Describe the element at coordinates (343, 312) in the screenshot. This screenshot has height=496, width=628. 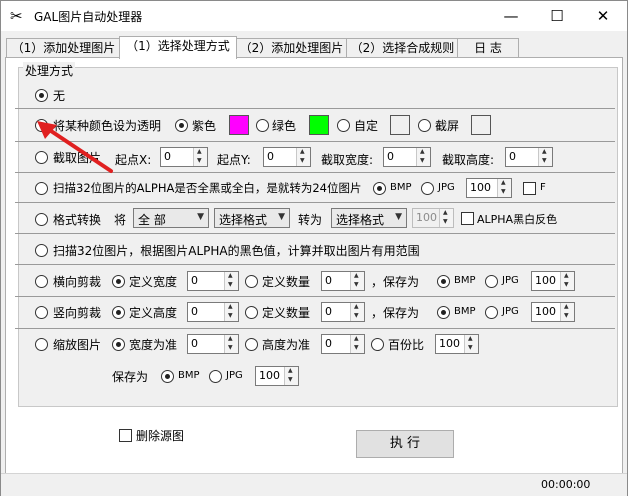
I see `vcut-count-input: 0` at that location.